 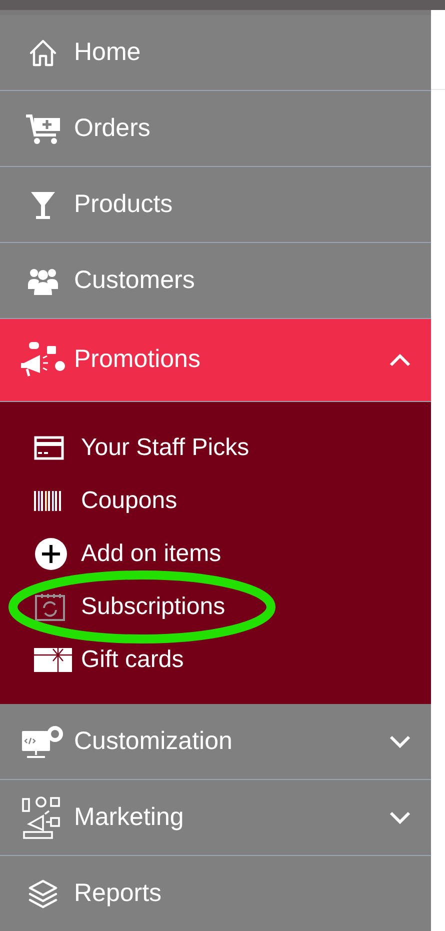 What do you see at coordinates (132, 660) in the screenshot?
I see `submenu-link: Gift cards` at bounding box center [132, 660].